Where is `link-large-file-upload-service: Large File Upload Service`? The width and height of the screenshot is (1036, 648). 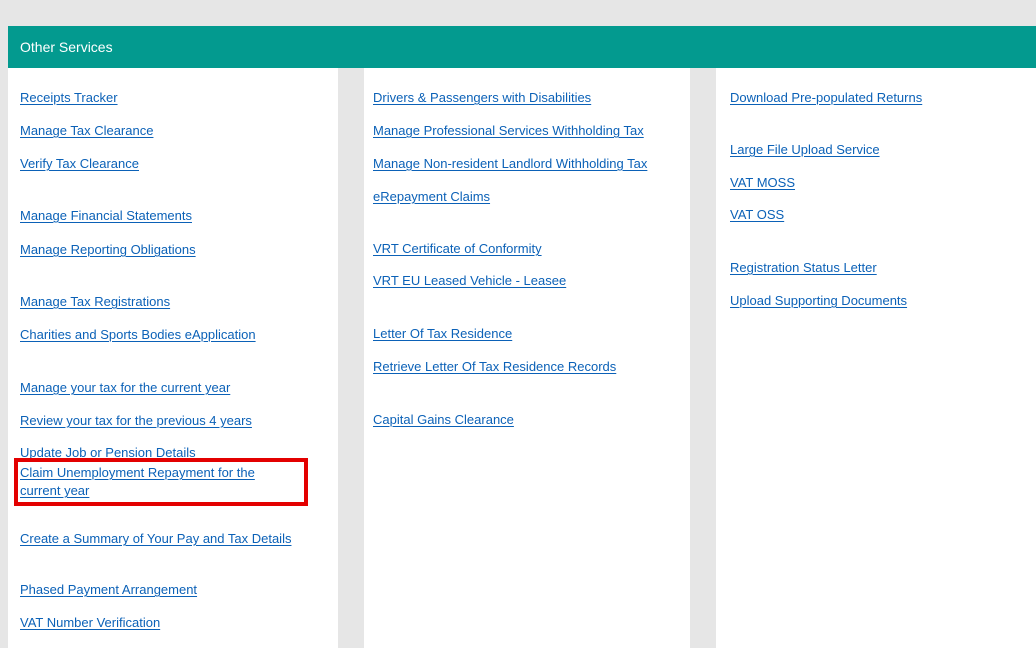 link-large-file-upload-service: Large File Upload Service is located at coordinates (805, 150).